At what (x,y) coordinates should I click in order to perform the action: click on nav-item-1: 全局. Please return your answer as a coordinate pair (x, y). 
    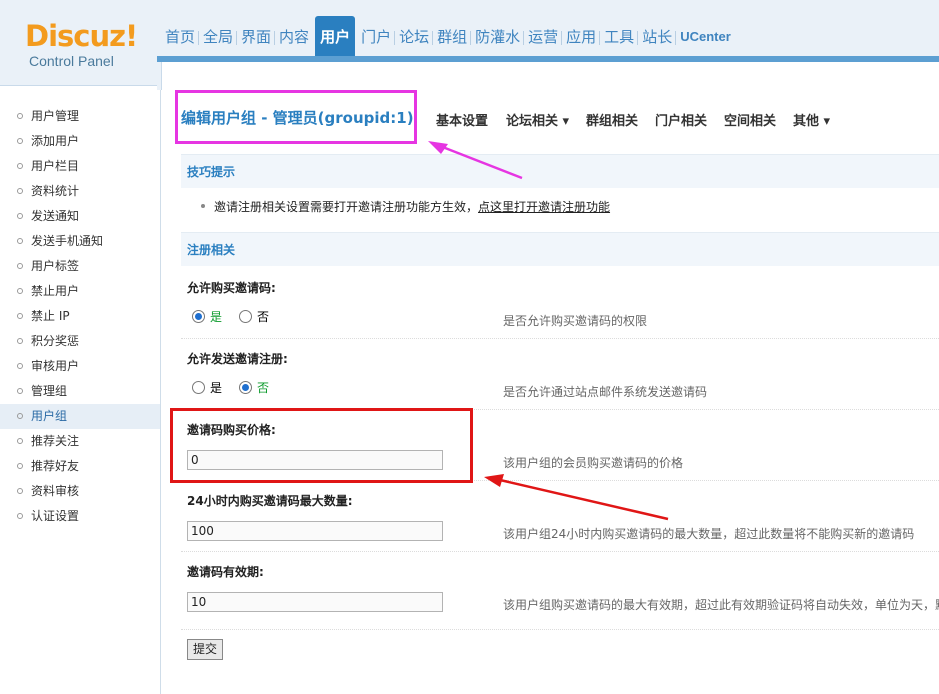
    Looking at the image, I should click on (217, 36).